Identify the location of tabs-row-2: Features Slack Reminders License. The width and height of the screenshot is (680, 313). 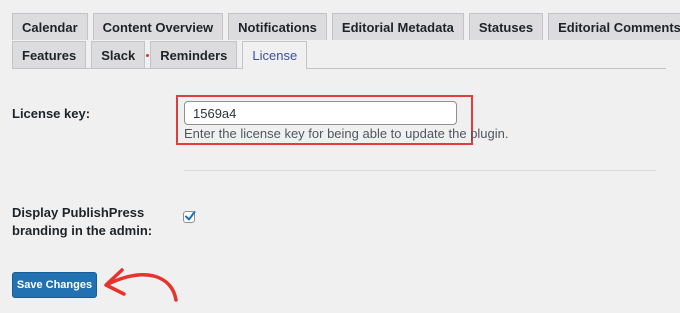
(162, 55).